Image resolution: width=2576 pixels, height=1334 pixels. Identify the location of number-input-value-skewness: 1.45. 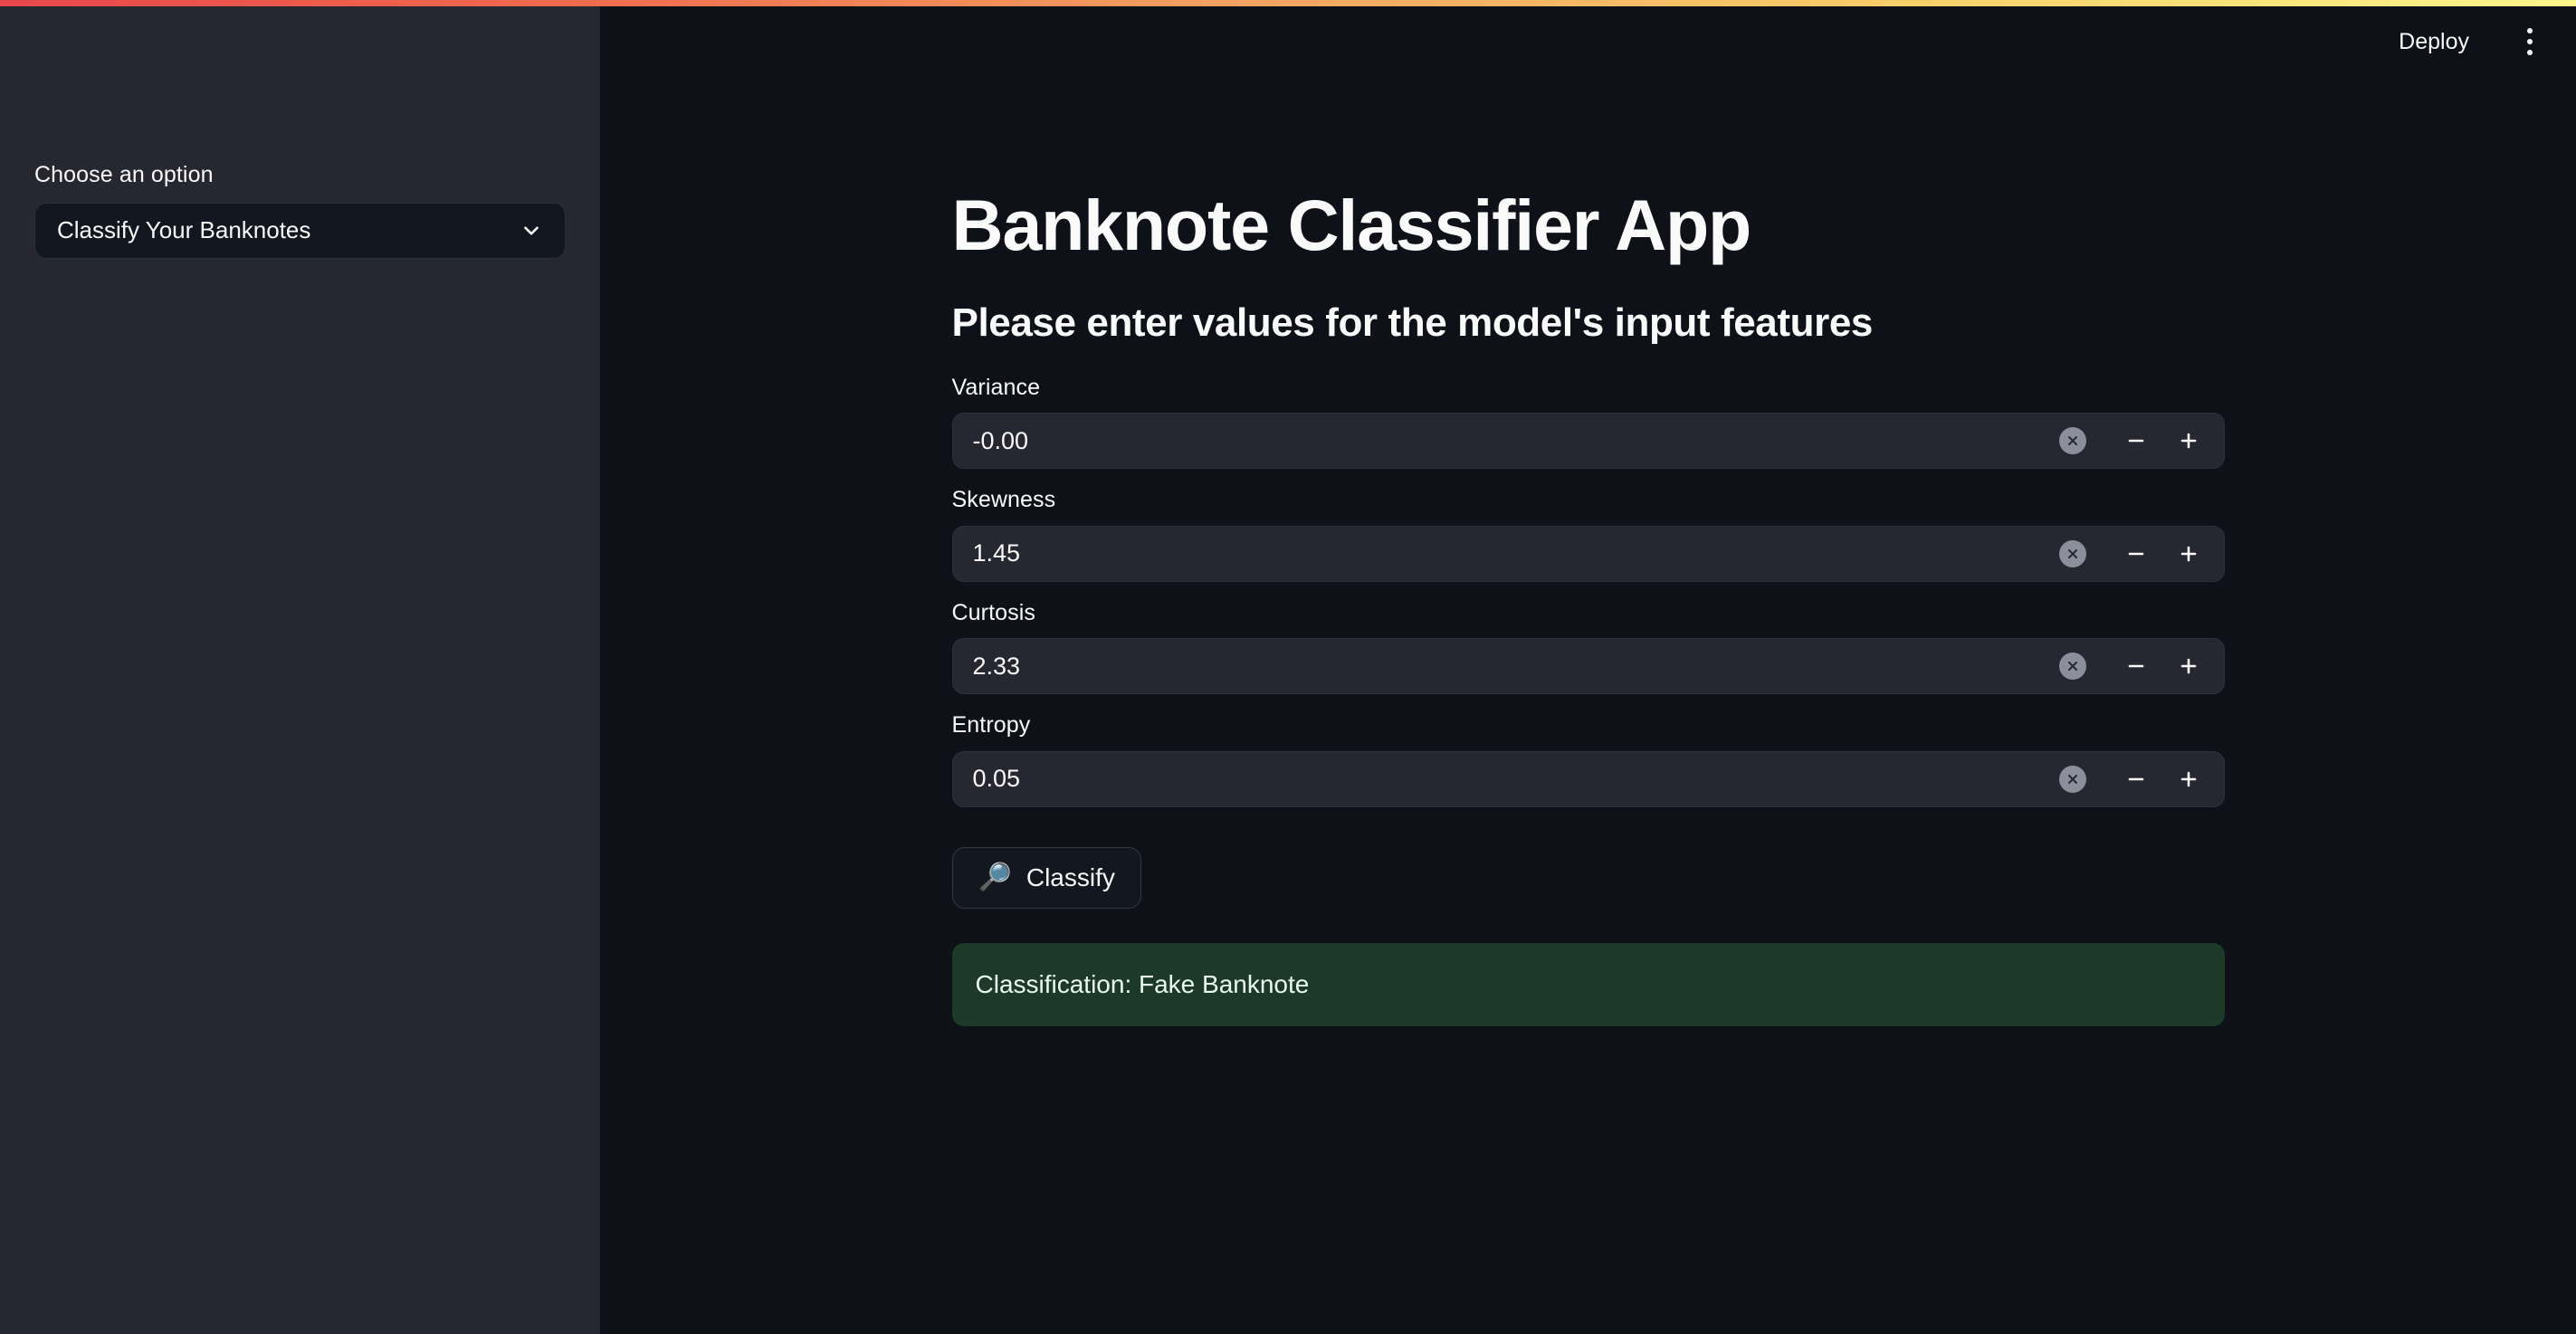
(1516, 553).